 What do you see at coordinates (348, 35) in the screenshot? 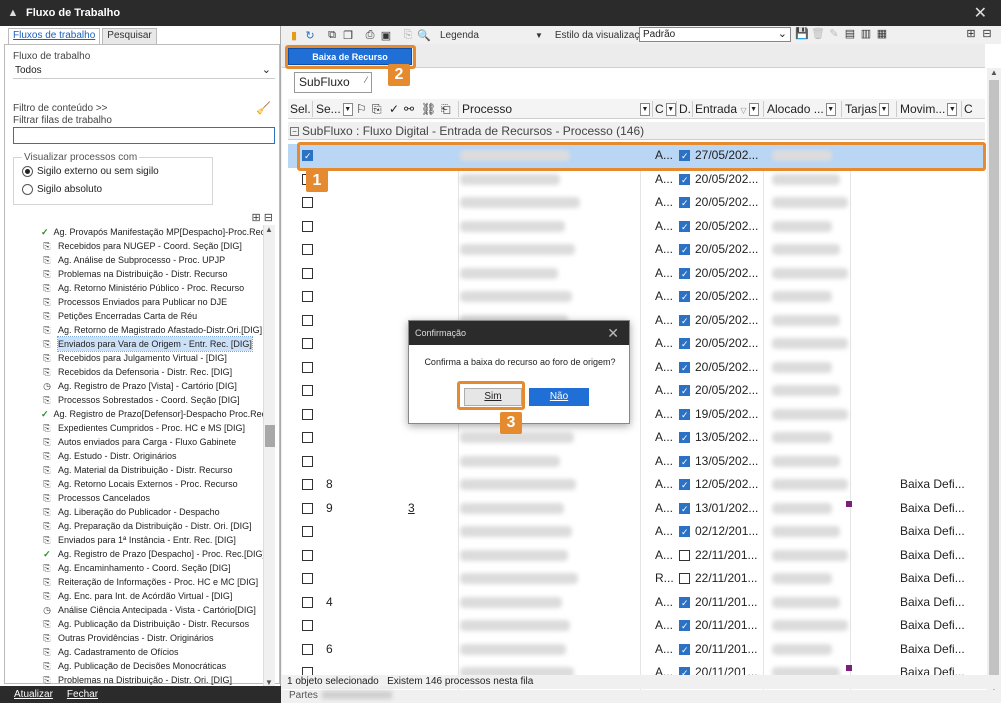
I see `duplicate-icon: ❐` at bounding box center [348, 35].